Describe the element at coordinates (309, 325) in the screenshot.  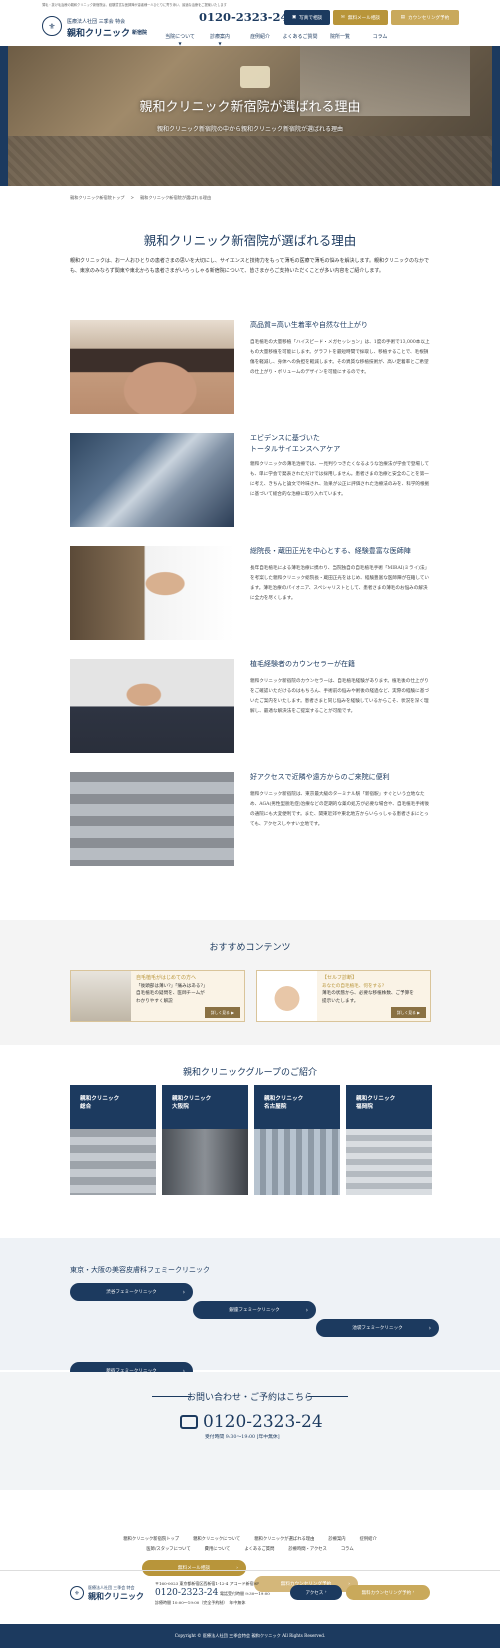
I see `feature-title-quality: 高品質=高い生着率や自然な仕上がり` at that location.